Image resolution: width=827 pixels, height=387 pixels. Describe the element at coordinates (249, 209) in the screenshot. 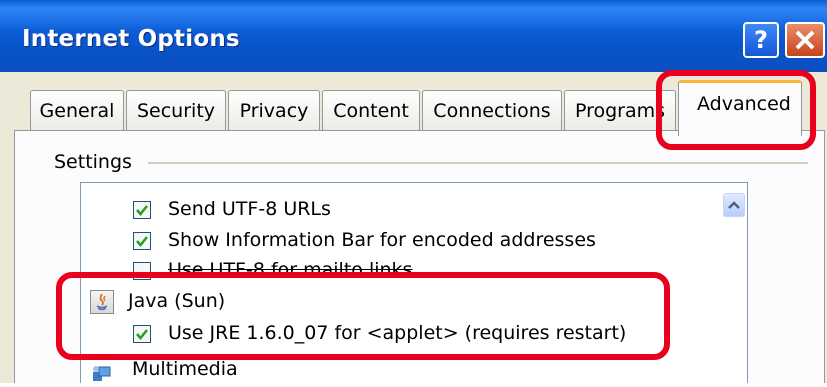

I see `list-item-label: Send UTF-8 URLs` at that location.